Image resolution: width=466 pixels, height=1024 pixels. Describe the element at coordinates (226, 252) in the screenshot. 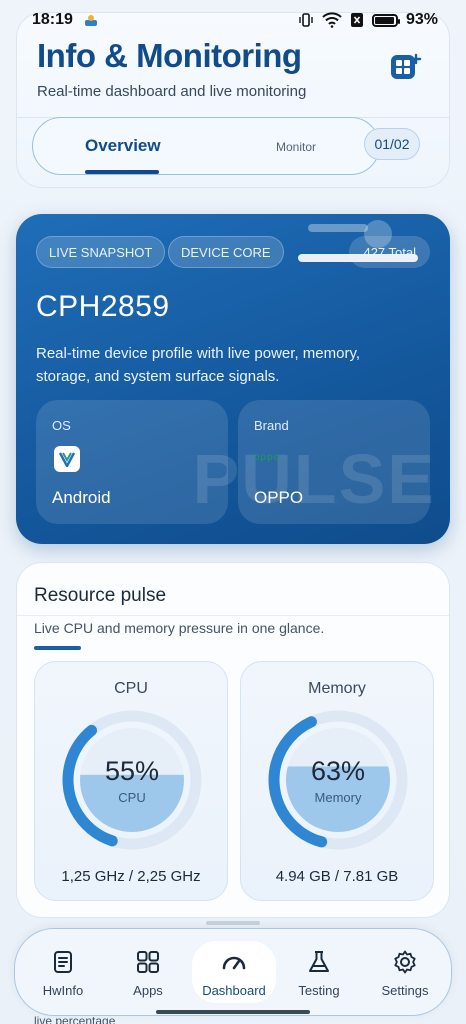

I see `device-core-chip: DEVICE CORE` at that location.